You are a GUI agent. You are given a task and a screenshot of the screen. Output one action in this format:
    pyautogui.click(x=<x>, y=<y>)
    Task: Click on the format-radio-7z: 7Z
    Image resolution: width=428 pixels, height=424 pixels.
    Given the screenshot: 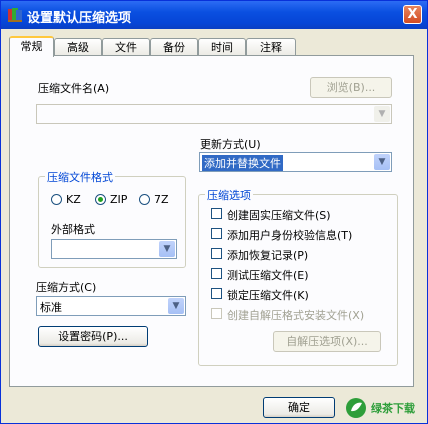 What is the action you would take?
    pyautogui.click(x=159, y=200)
    